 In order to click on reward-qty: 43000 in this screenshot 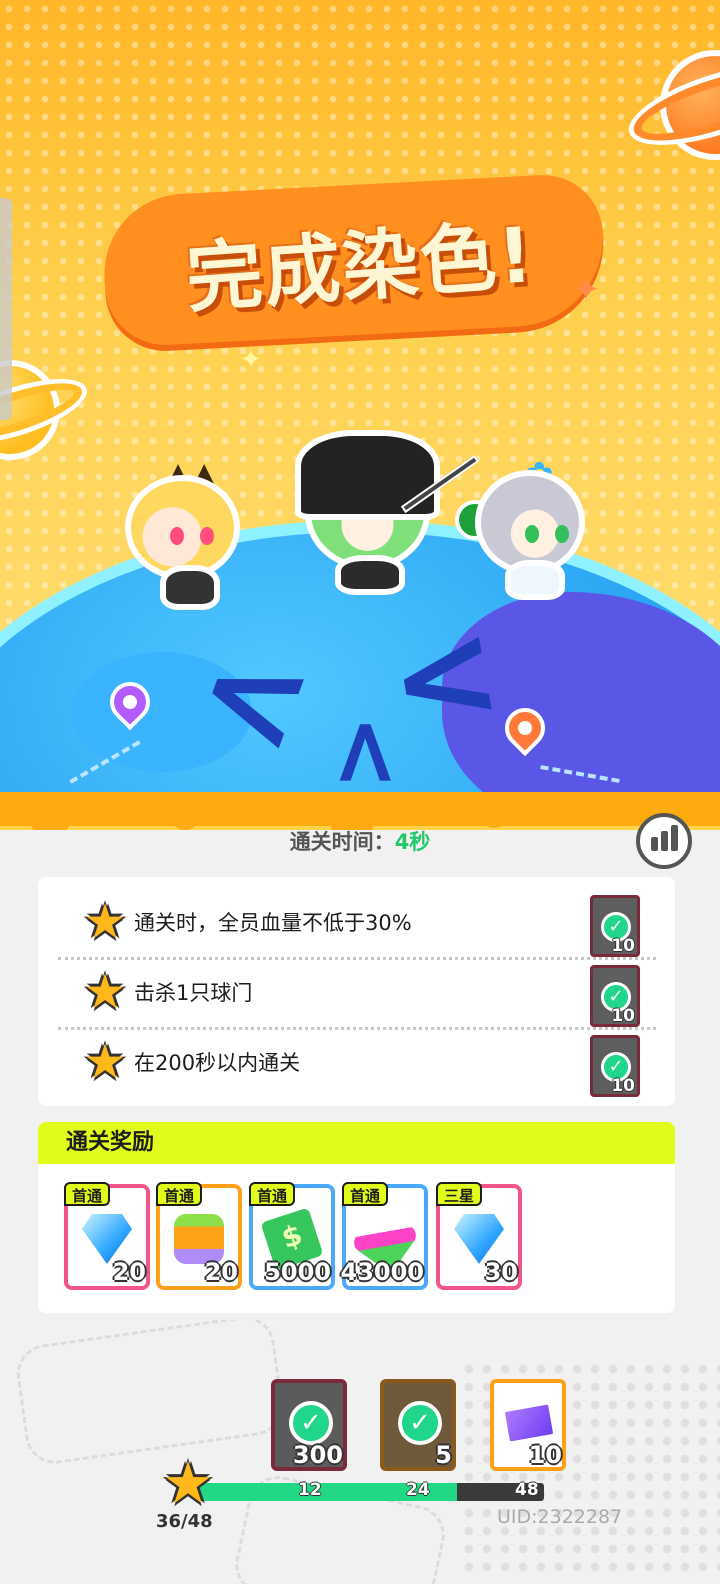, I will do `click(382, 1272)`.